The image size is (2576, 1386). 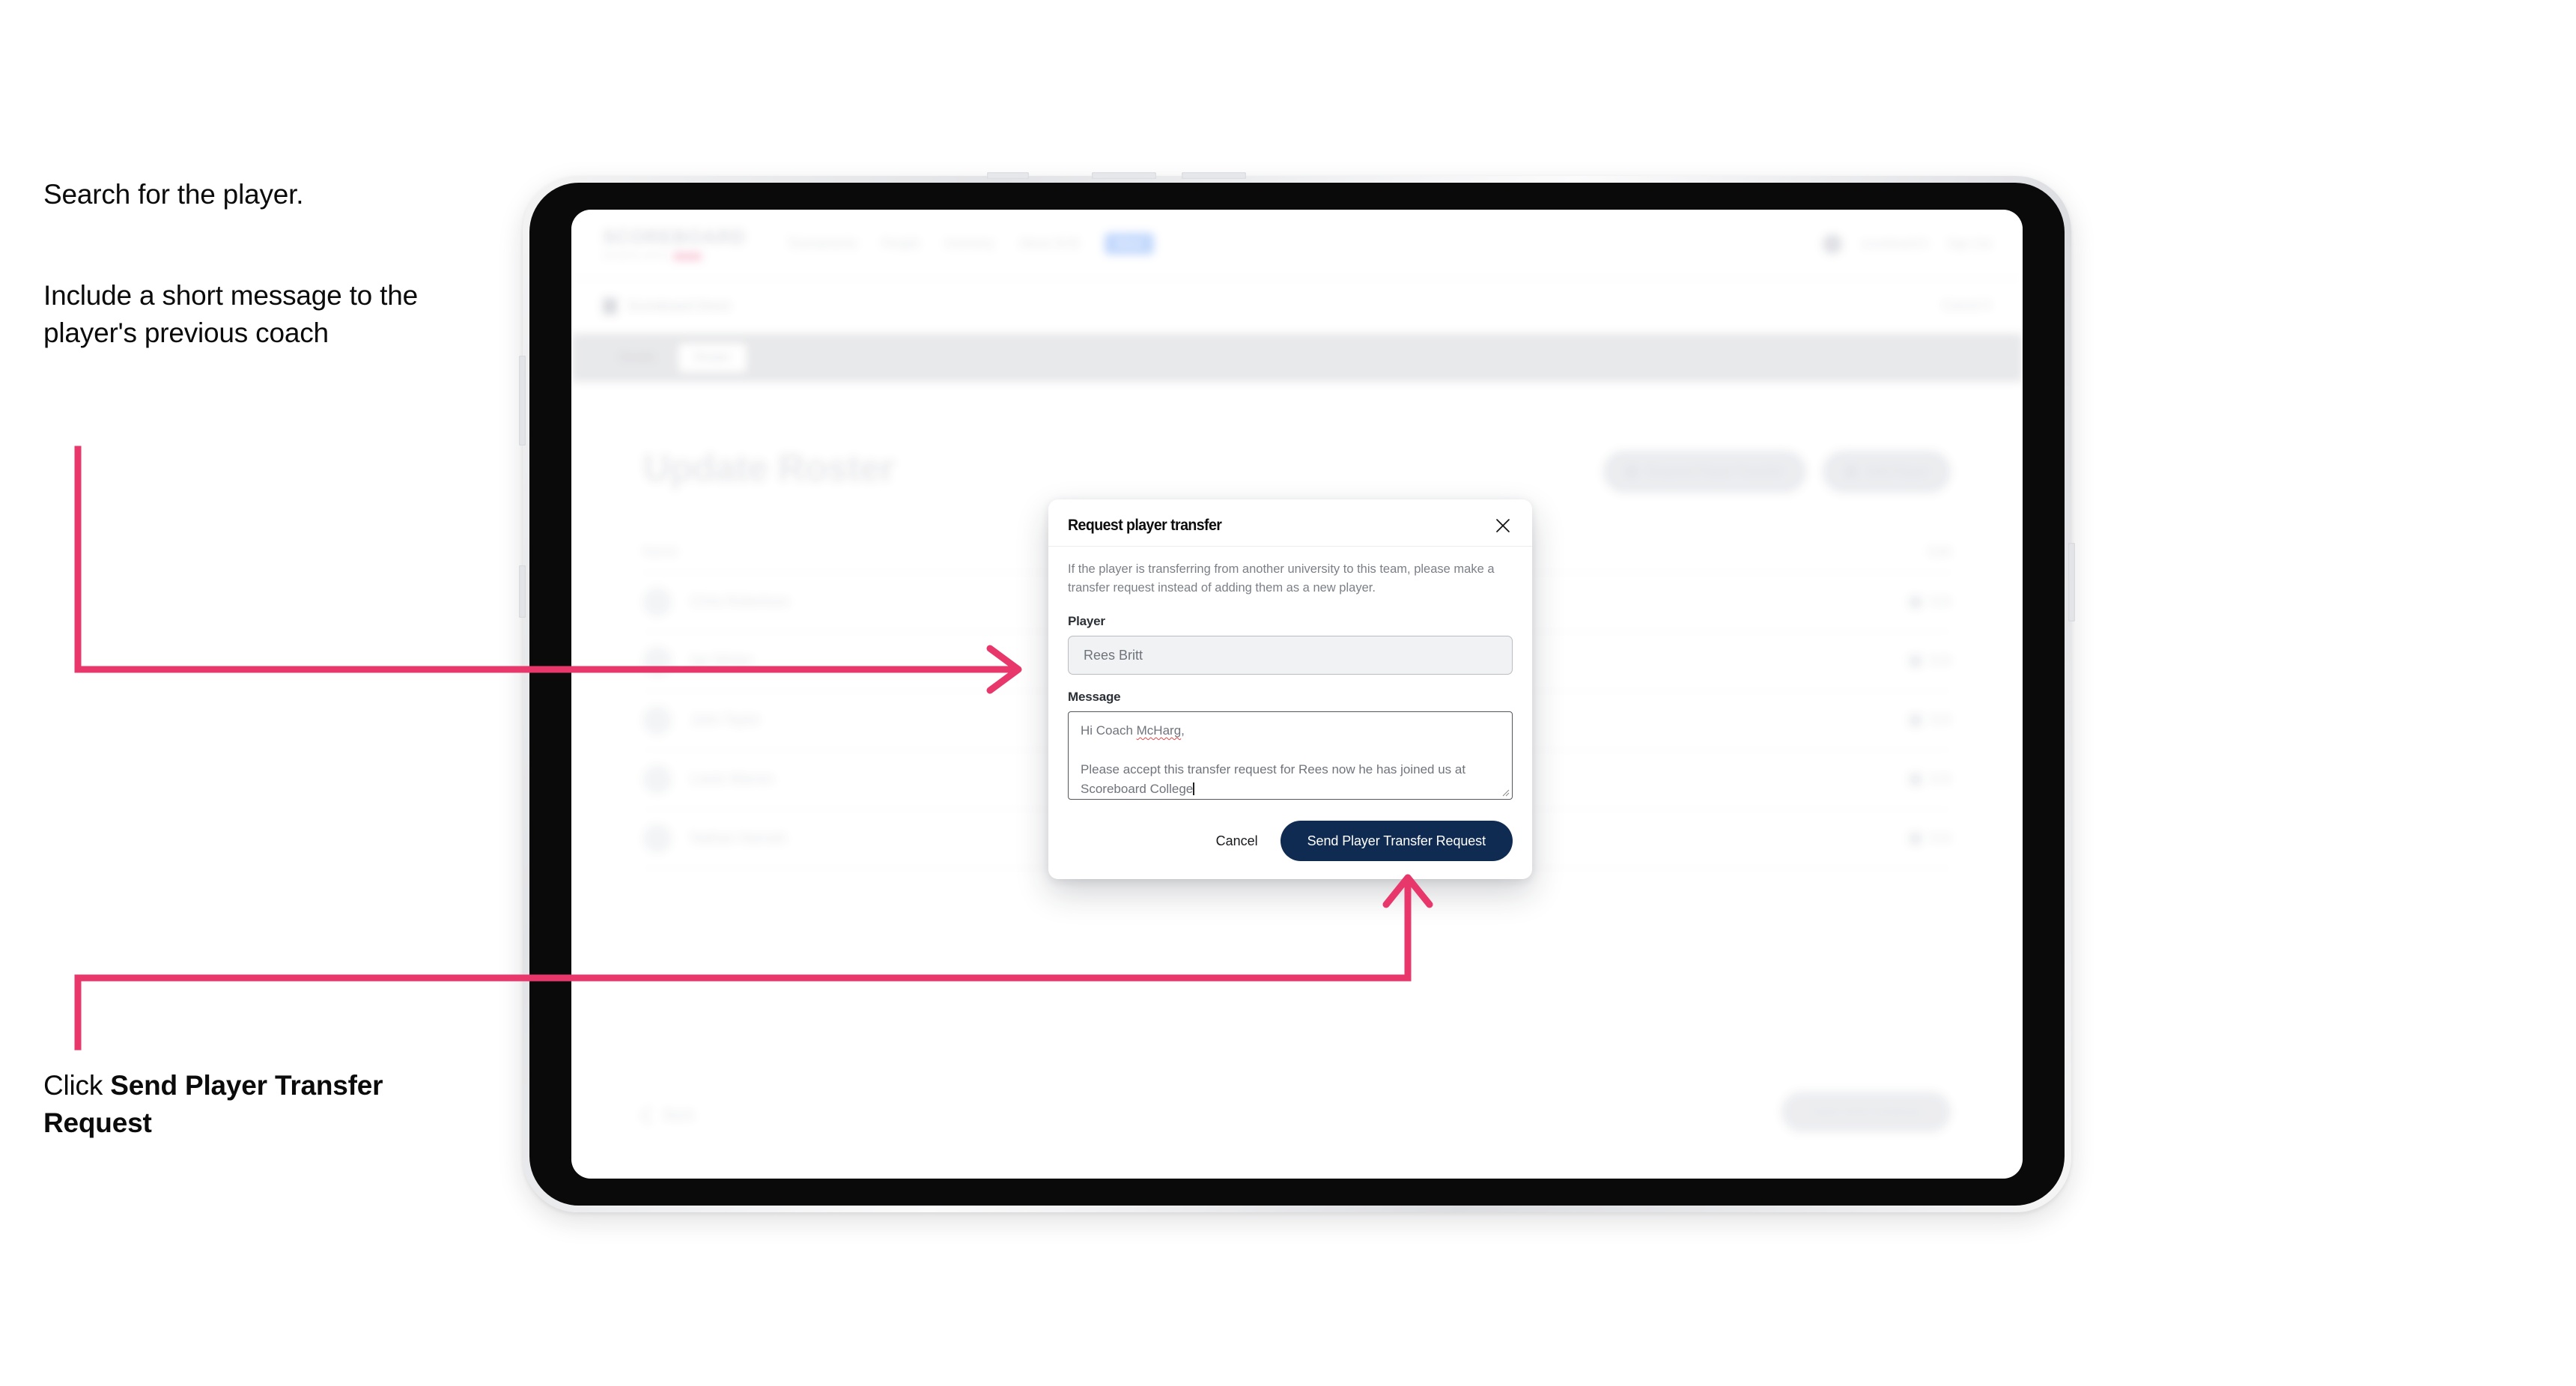 What do you see at coordinates (77, 1085) in the screenshot?
I see `annotation-click-prefix: Click` at bounding box center [77, 1085].